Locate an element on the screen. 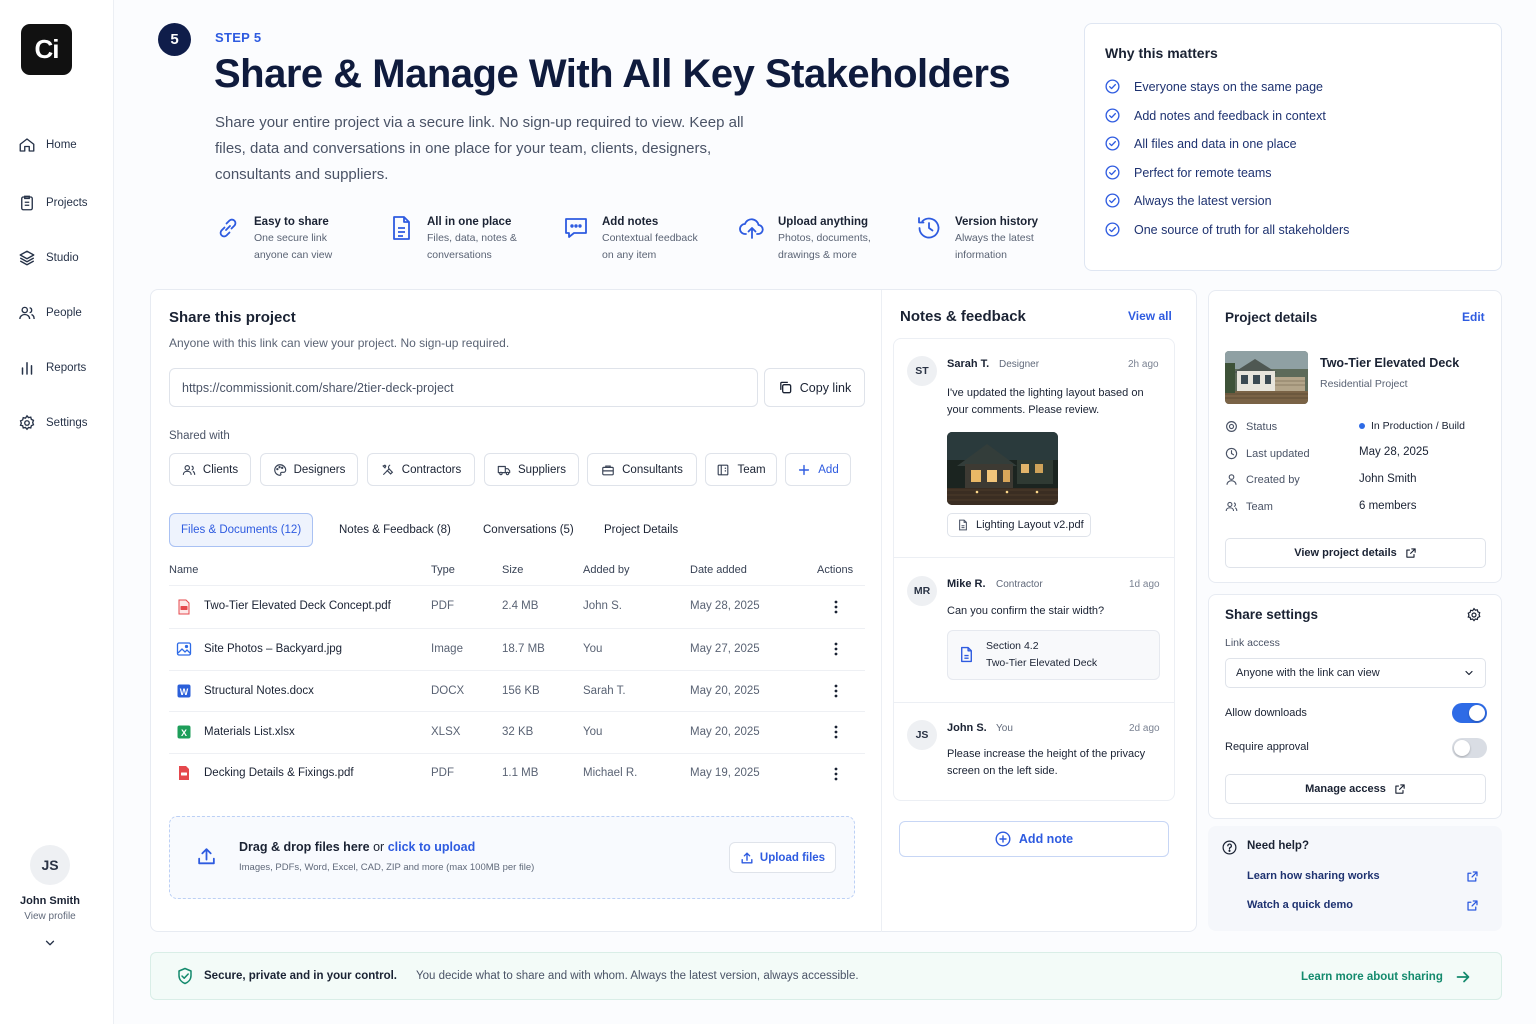 The image size is (1536, 1024). tab-conversations: Conversations (5) is located at coordinates (528, 530).